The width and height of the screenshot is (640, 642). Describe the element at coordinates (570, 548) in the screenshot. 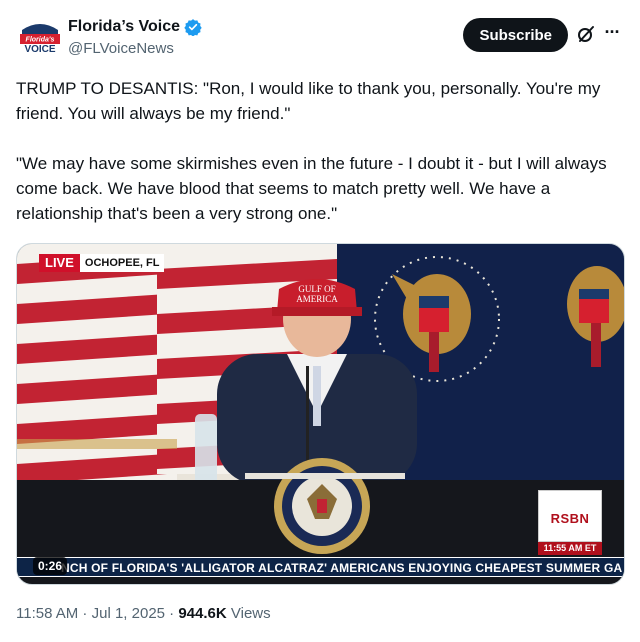

I see `rsbn-time: 11:55 AM ET` at that location.